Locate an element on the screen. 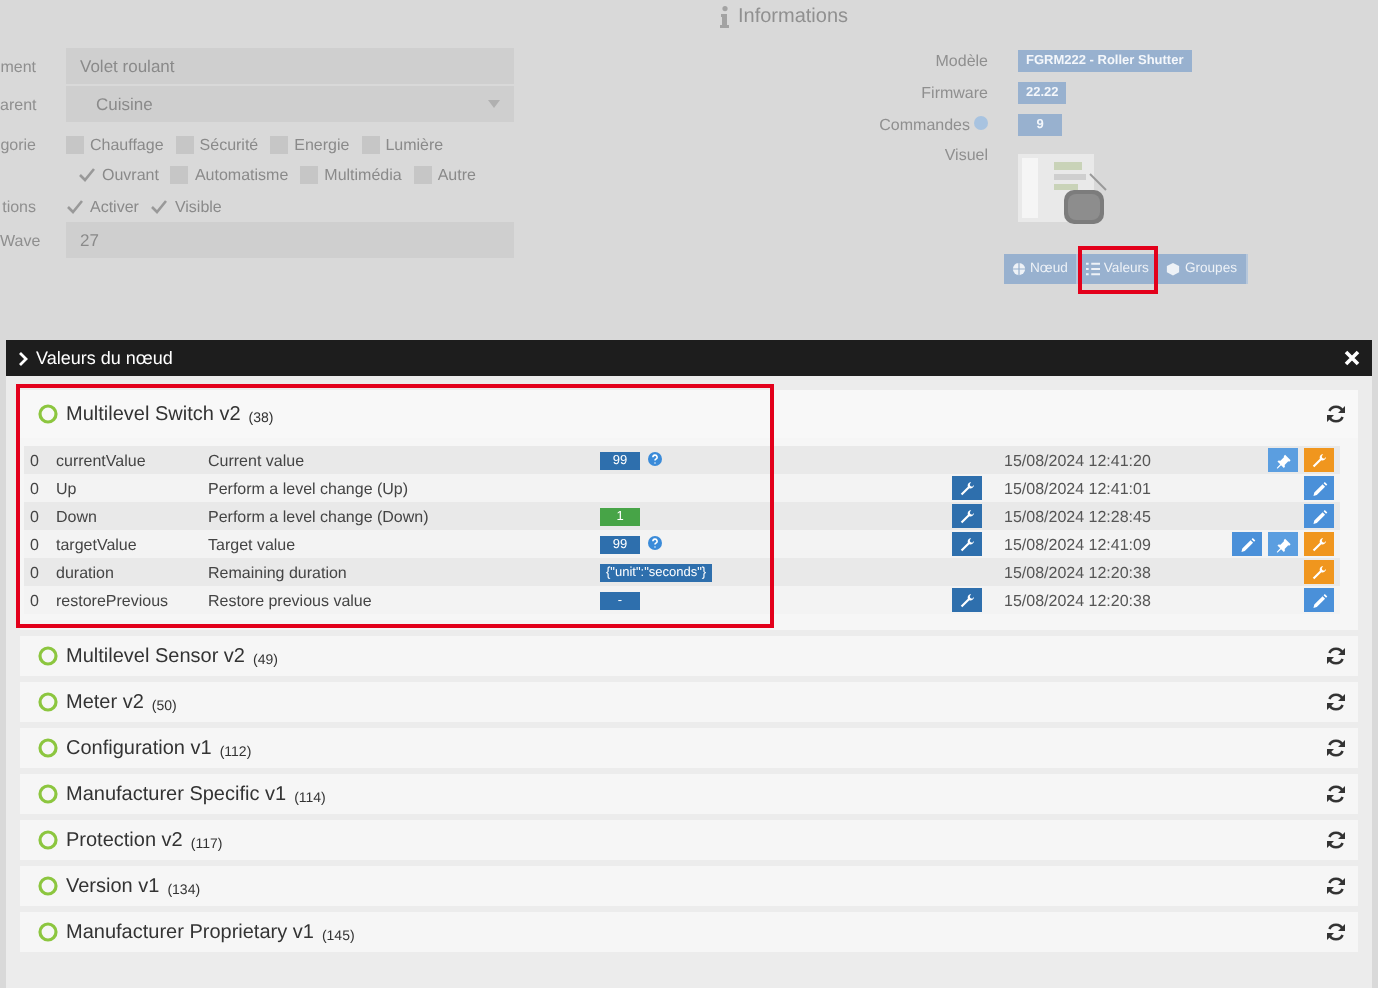  table-cell: 15/08/2024 12:28:45 is located at coordinates (1077, 516).